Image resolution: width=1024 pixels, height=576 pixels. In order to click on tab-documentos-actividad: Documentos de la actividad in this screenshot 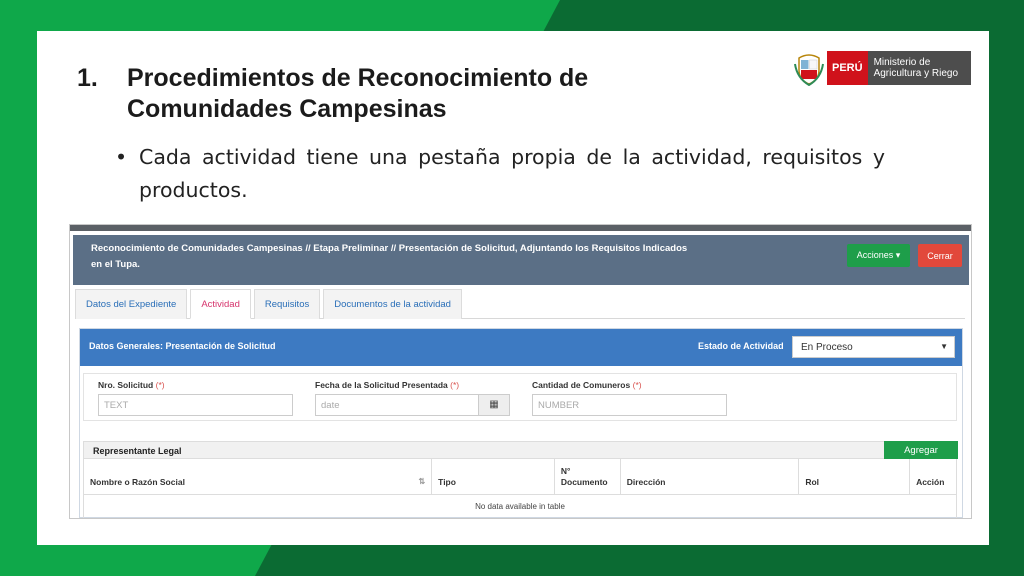, I will do `click(392, 304)`.